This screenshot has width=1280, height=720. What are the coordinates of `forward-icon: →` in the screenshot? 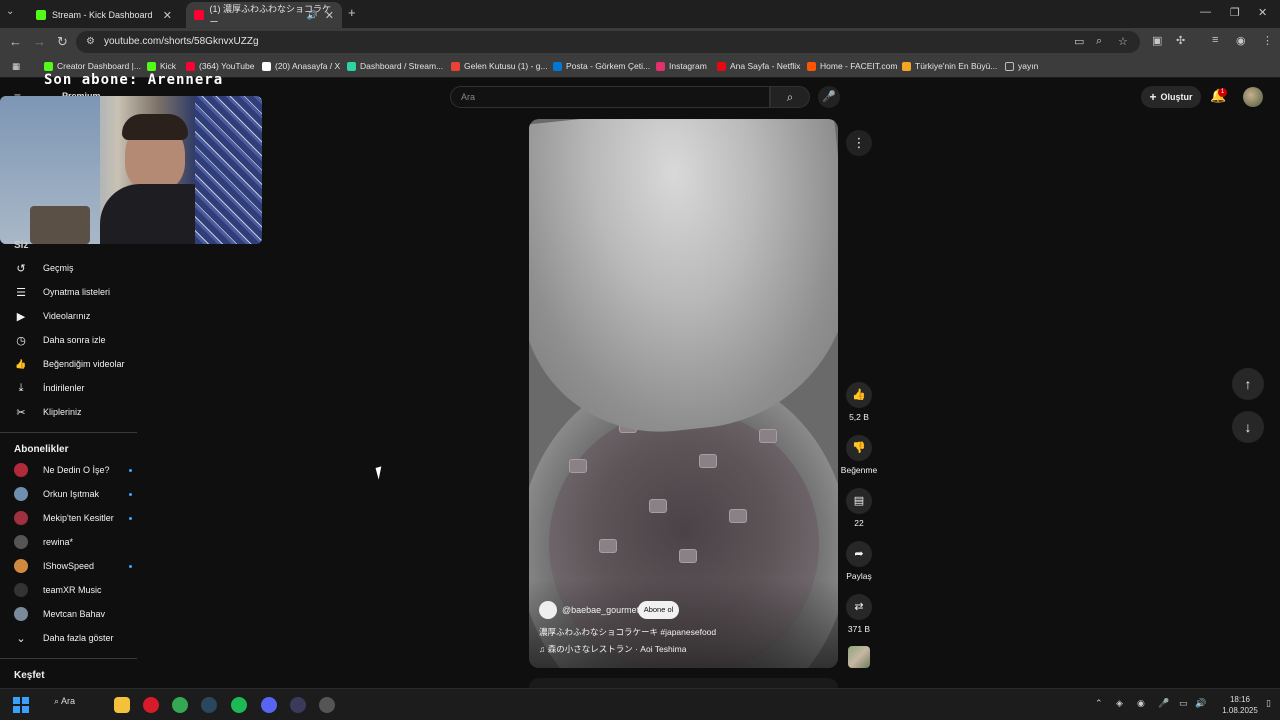 It's located at (39, 41).